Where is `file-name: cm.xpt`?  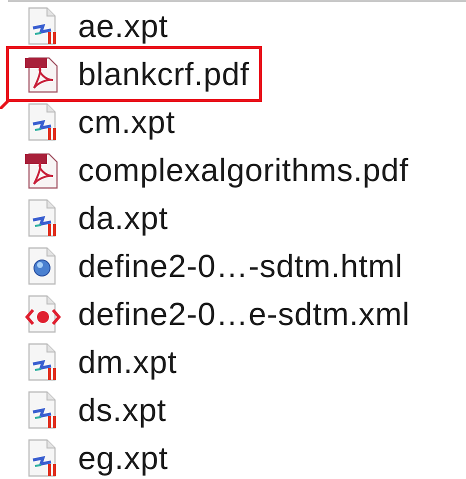
file-name: cm.xpt is located at coordinates (127, 122).